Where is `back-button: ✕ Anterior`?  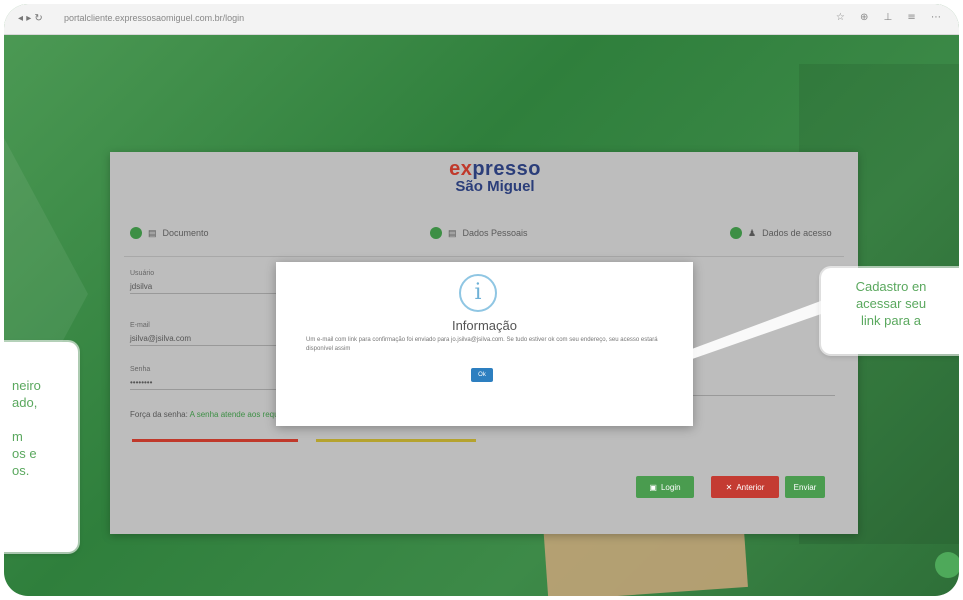 back-button: ✕ Anterior is located at coordinates (745, 487).